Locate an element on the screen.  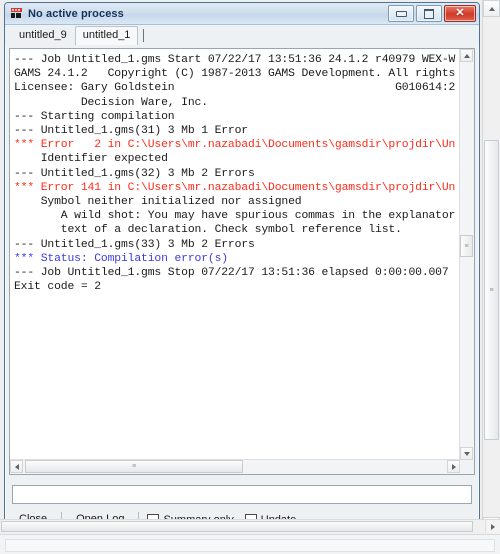
app-vertical-scrollbar: ≡ is located at coordinates (491, 267).